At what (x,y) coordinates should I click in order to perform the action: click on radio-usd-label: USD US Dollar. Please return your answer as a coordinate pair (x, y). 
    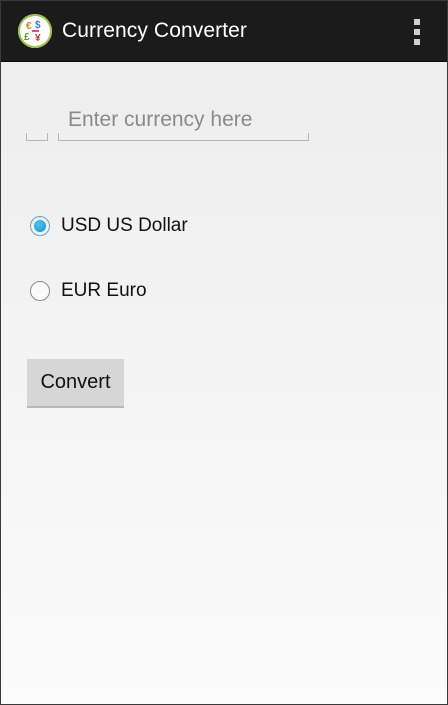
    Looking at the image, I should click on (124, 225).